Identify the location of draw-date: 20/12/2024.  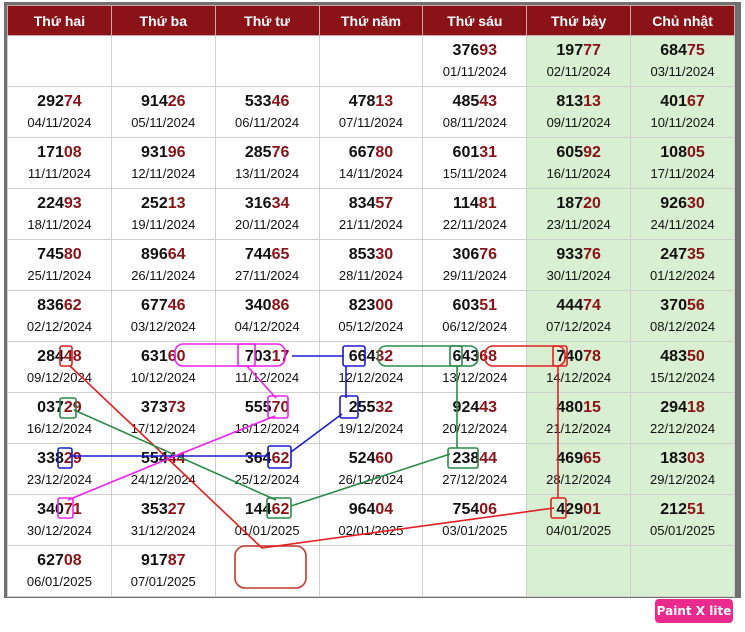
(475, 428).